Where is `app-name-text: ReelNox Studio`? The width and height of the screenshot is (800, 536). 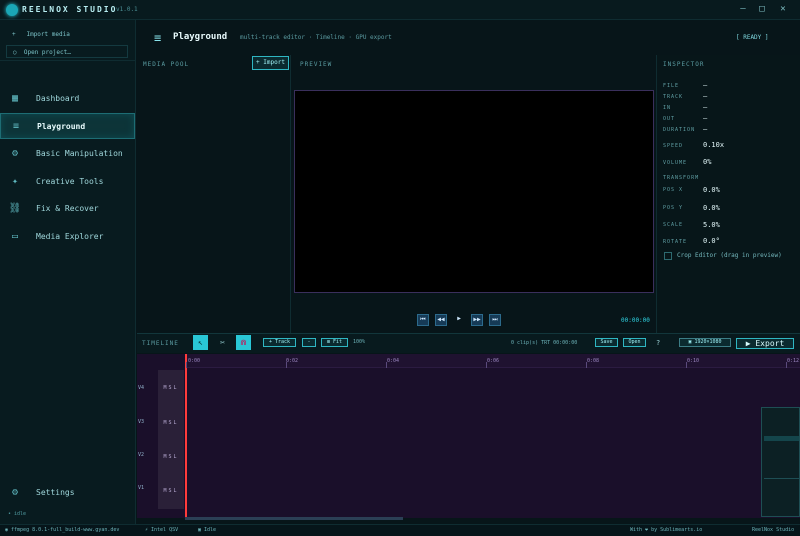
app-name-text: ReelNox Studio is located at coordinates (773, 530).